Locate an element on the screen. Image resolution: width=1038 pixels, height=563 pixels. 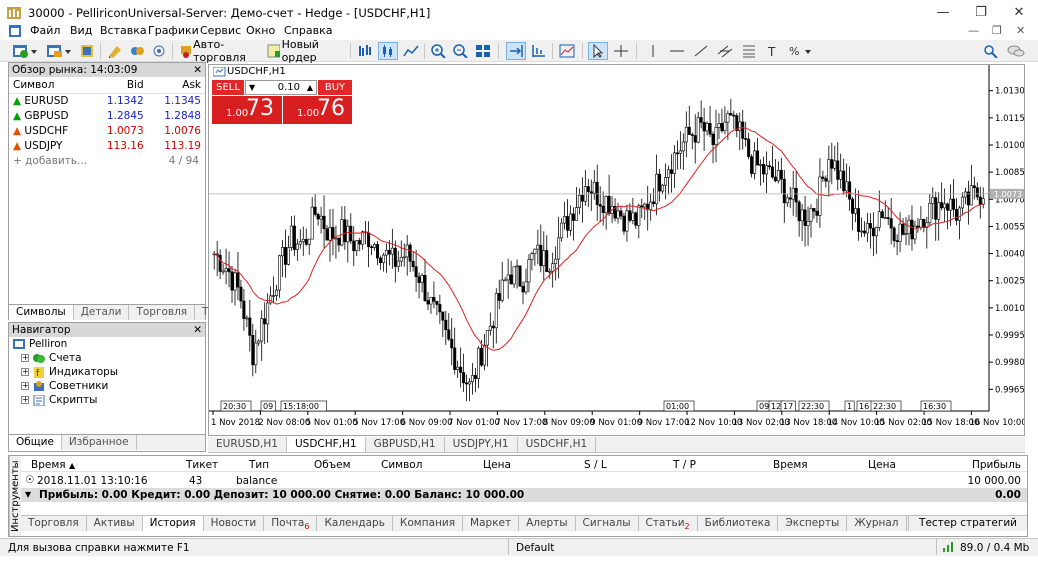
tab-market: Маркет is located at coordinates (491, 523).